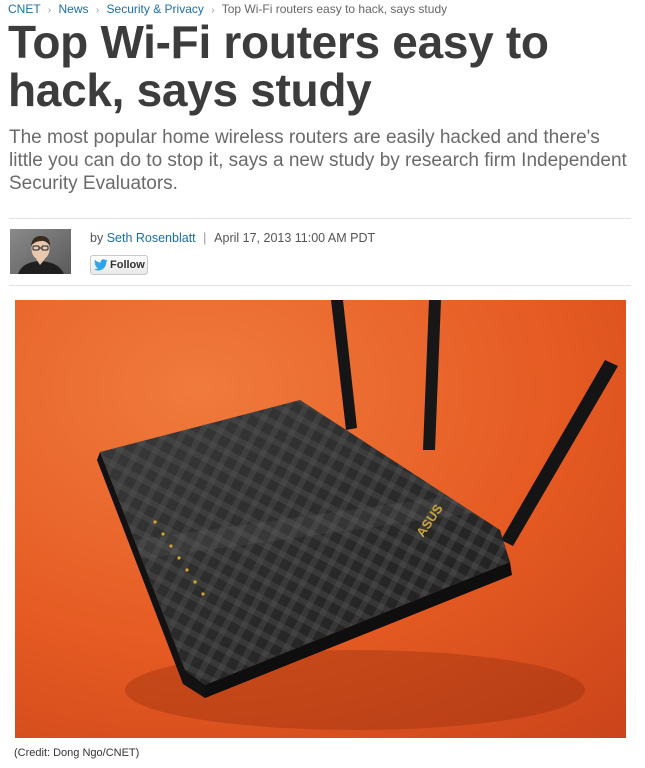 Image resolution: width=645 pixels, height=768 pixels. What do you see at coordinates (127, 265) in the screenshot?
I see `follow-label: Follow` at bounding box center [127, 265].